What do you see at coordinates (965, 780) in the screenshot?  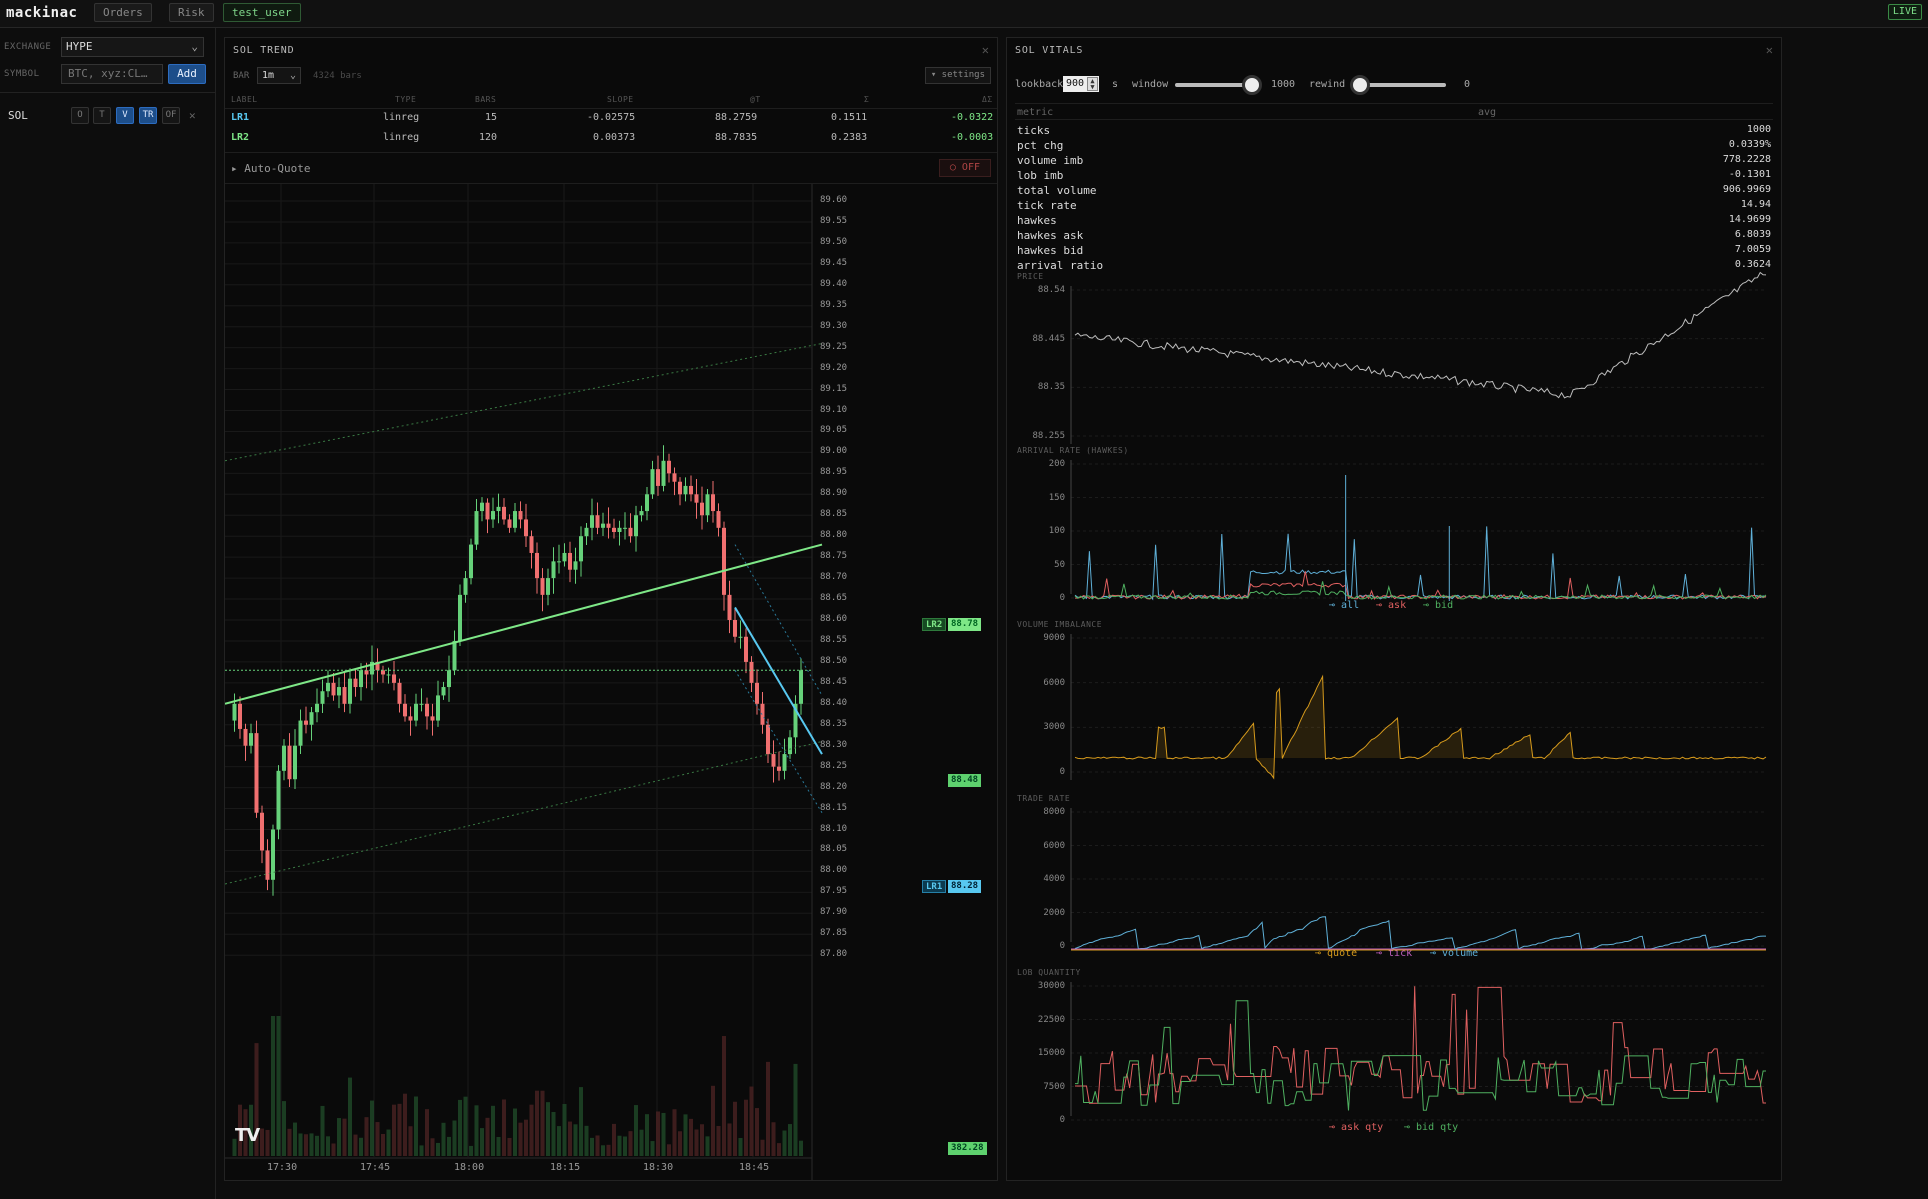 I see `last-price-tag: 88.48` at bounding box center [965, 780].